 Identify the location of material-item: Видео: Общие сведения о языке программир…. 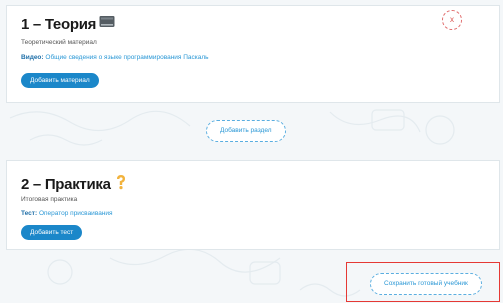
(115, 57).